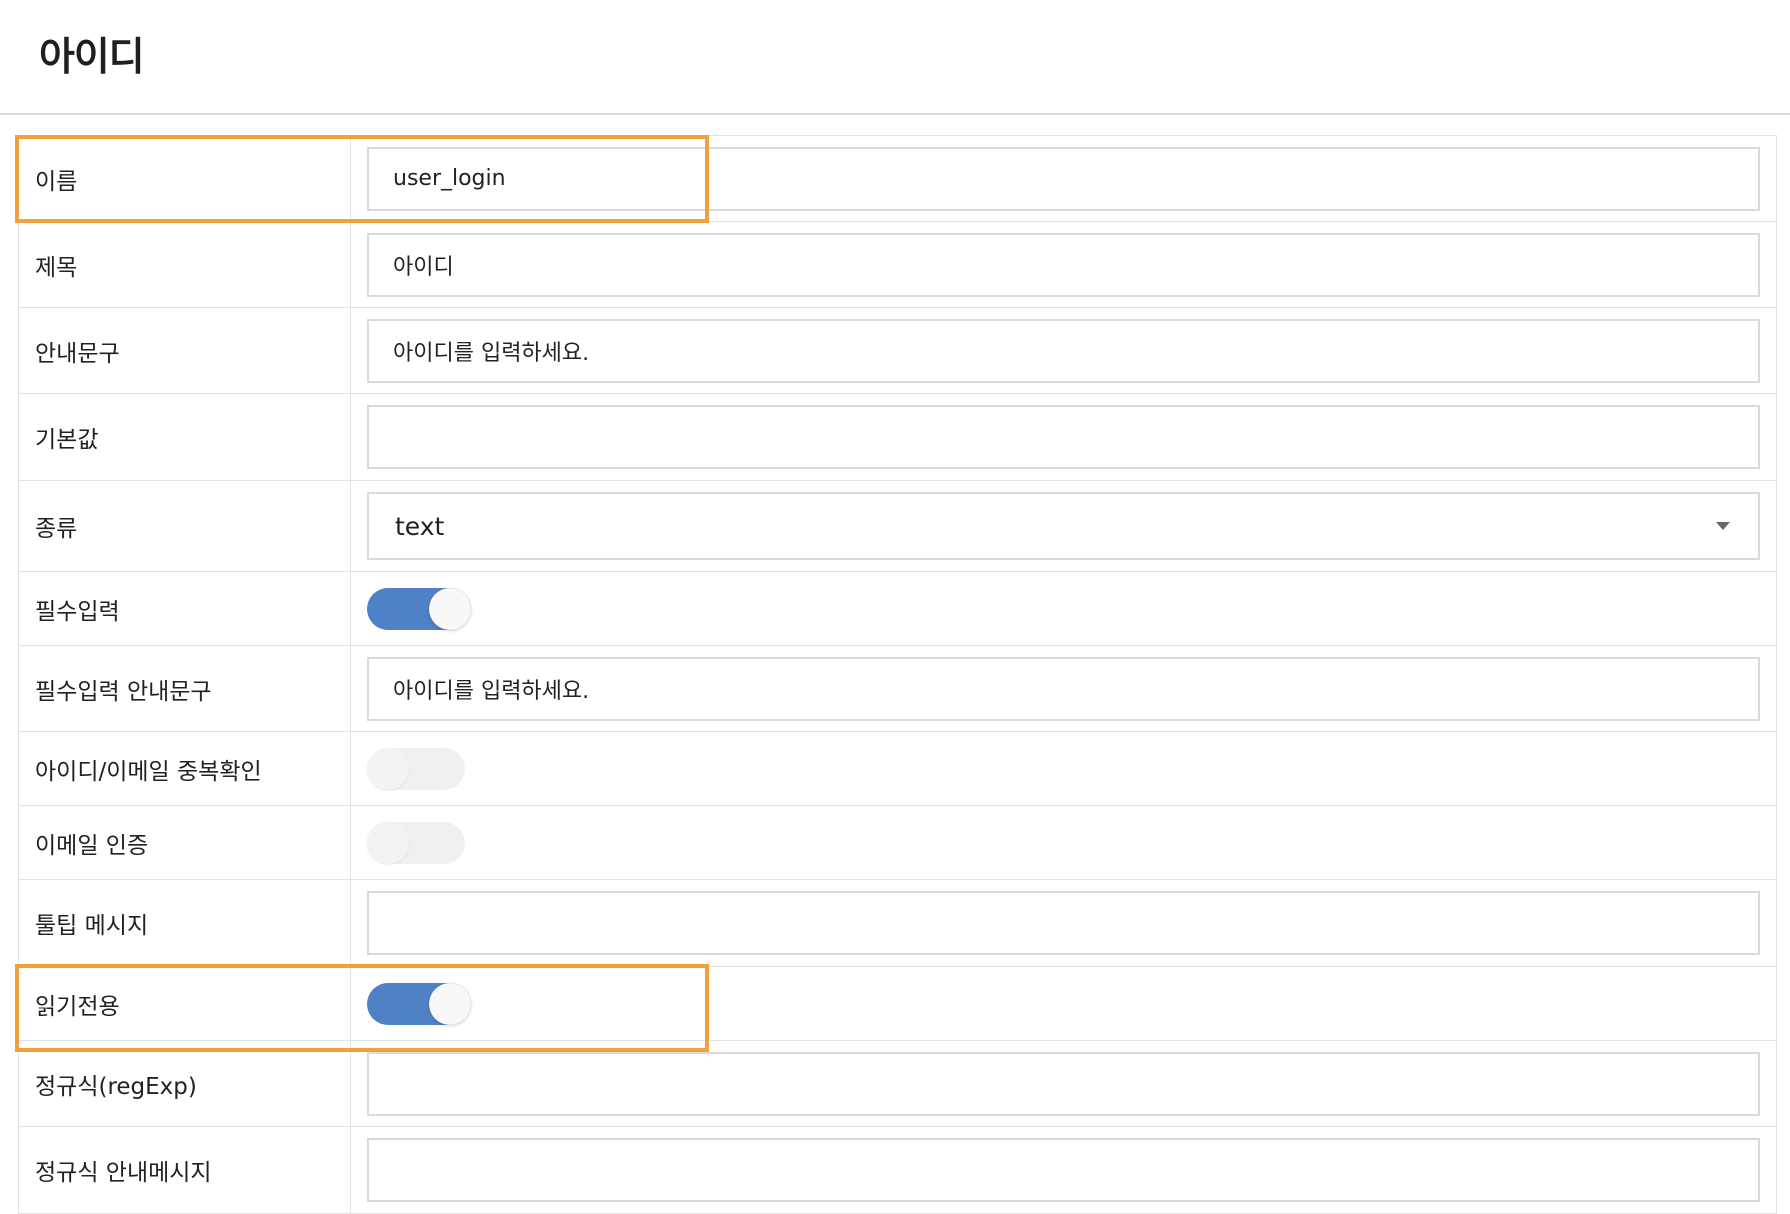 The height and width of the screenshot is (1214, 1790). I want to click on regexp-message-label: 정규식 안내메시지, so click(185, 1170).